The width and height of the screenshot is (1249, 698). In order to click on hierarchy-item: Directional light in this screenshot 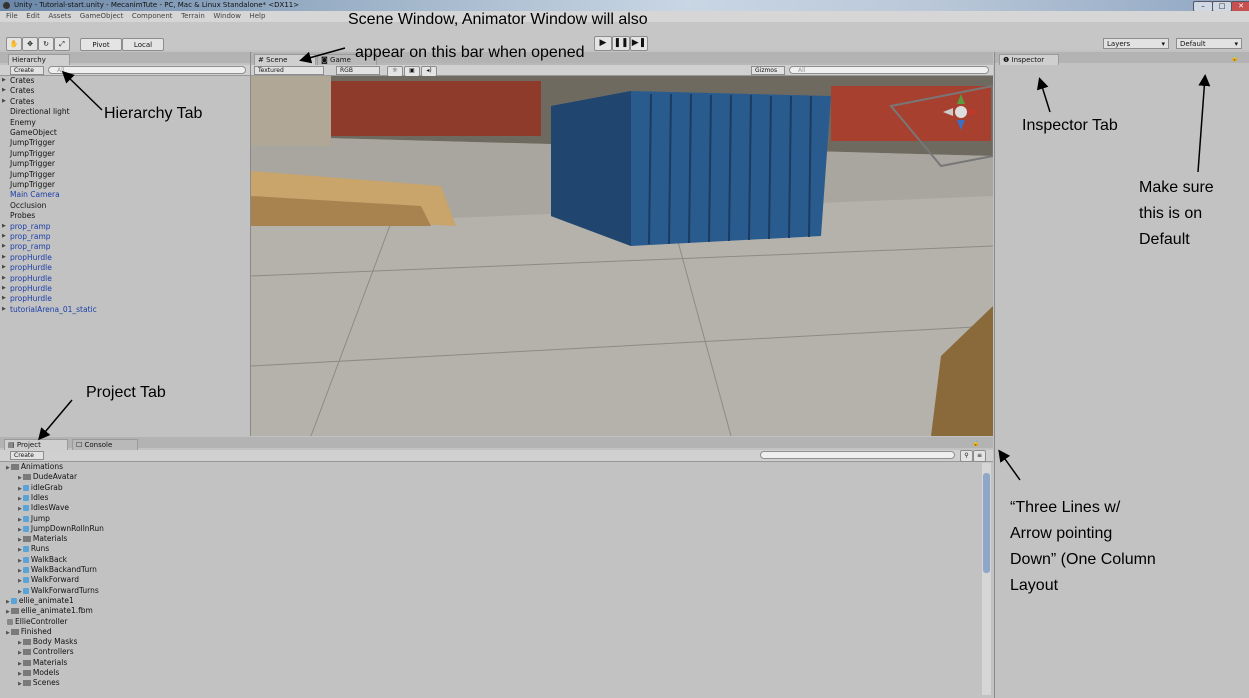, I will do `click(40, 111)`.